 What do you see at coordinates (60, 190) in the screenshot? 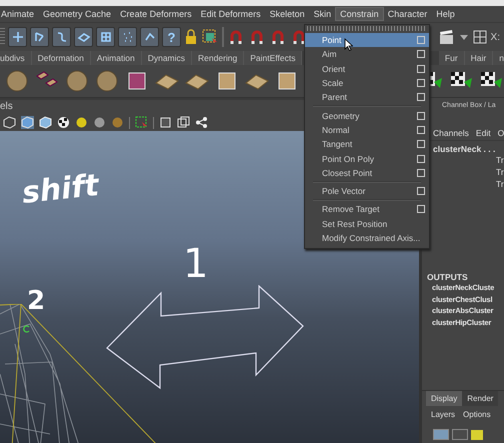
I see `handwritten-label: shift` at bounding box center [60, 190].